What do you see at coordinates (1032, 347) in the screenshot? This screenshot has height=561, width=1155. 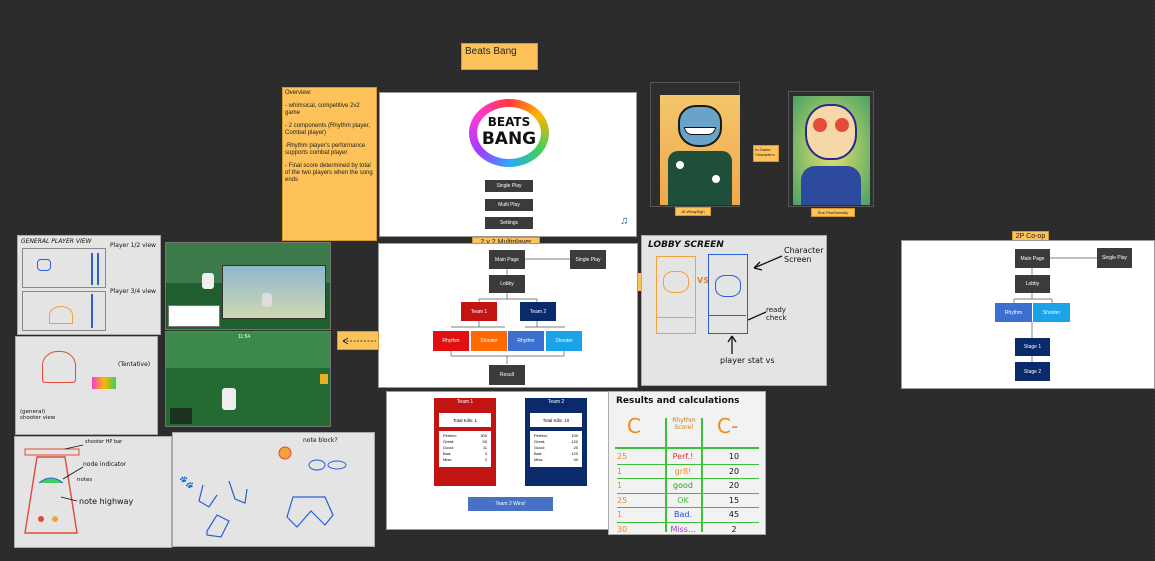 I see `coop-stage1: Stage 1` at bounding box center [1032, 347].